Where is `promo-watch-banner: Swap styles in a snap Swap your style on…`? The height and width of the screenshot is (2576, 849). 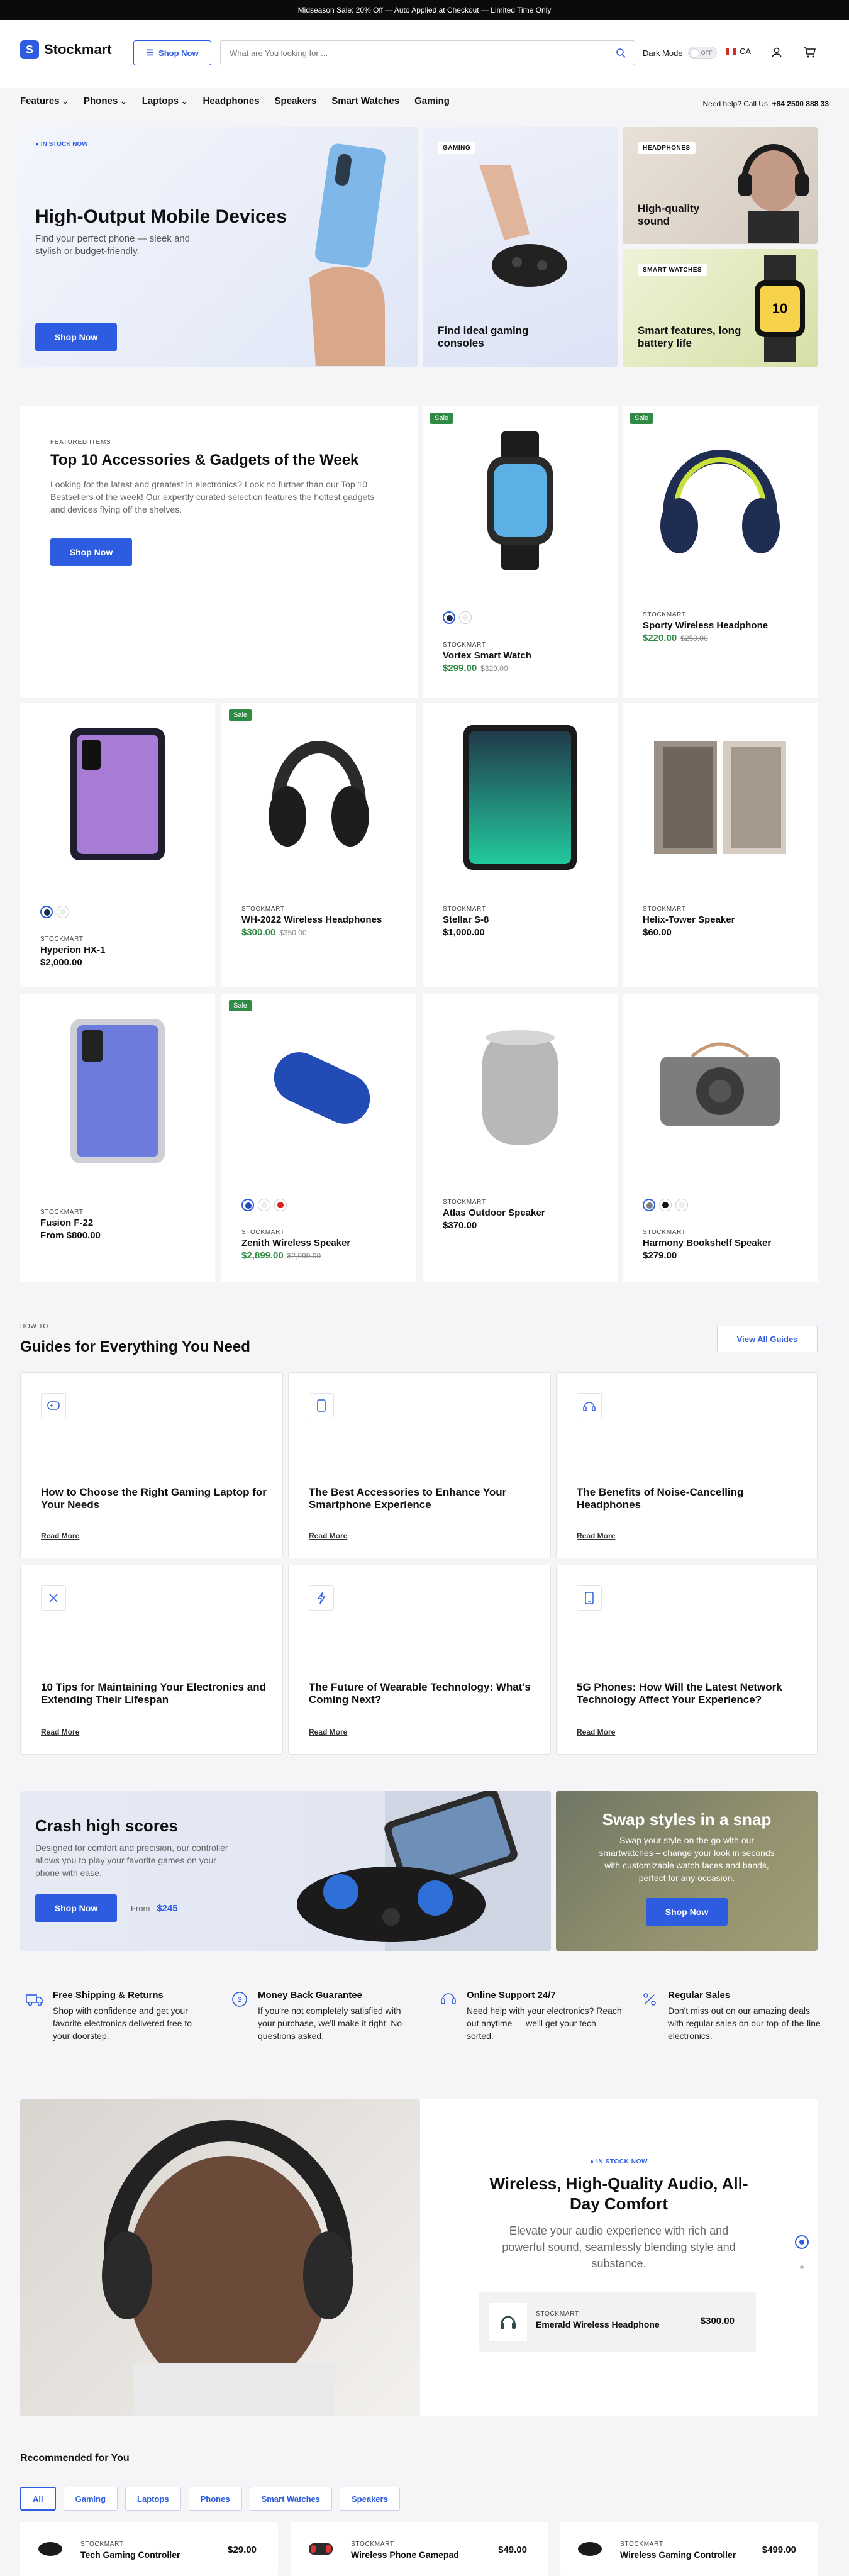 promo-watch-banner: Swap styles in a snap Swap your style on… is located at coordinates (687, 1871).